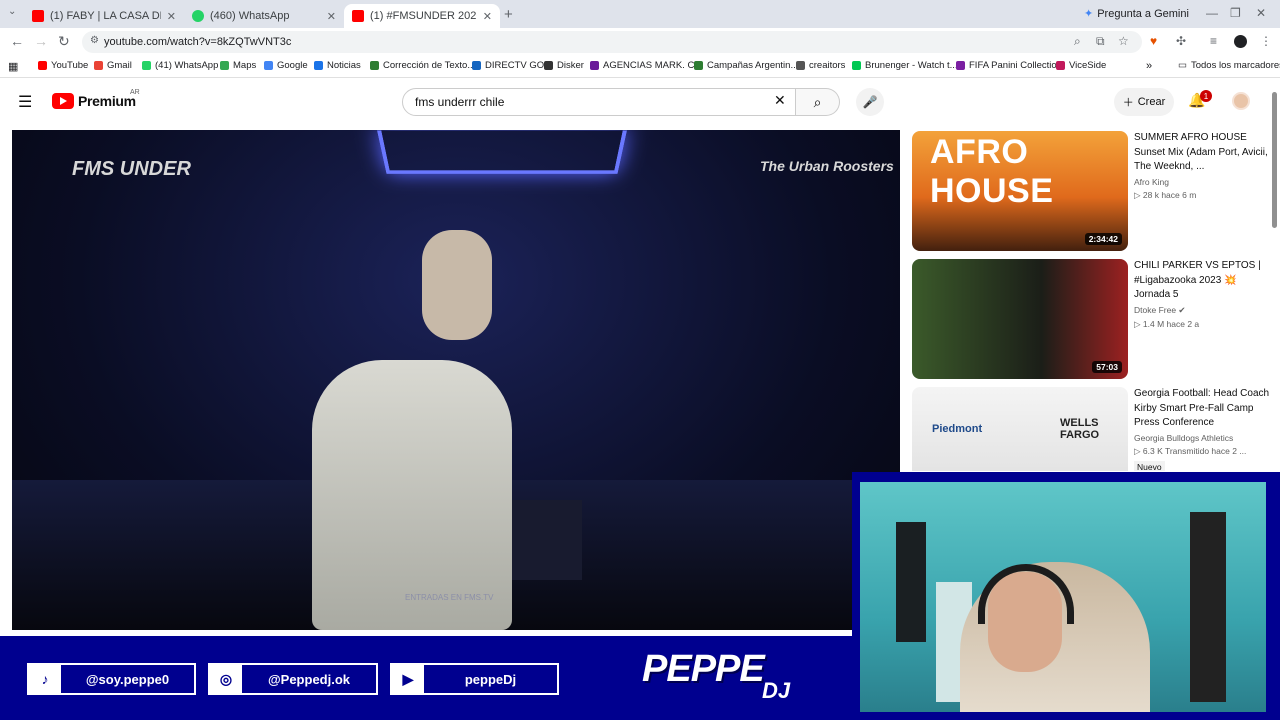 This screenshot has width=1280, height=720. I want to click on account-avatar, so click(1241, 101).